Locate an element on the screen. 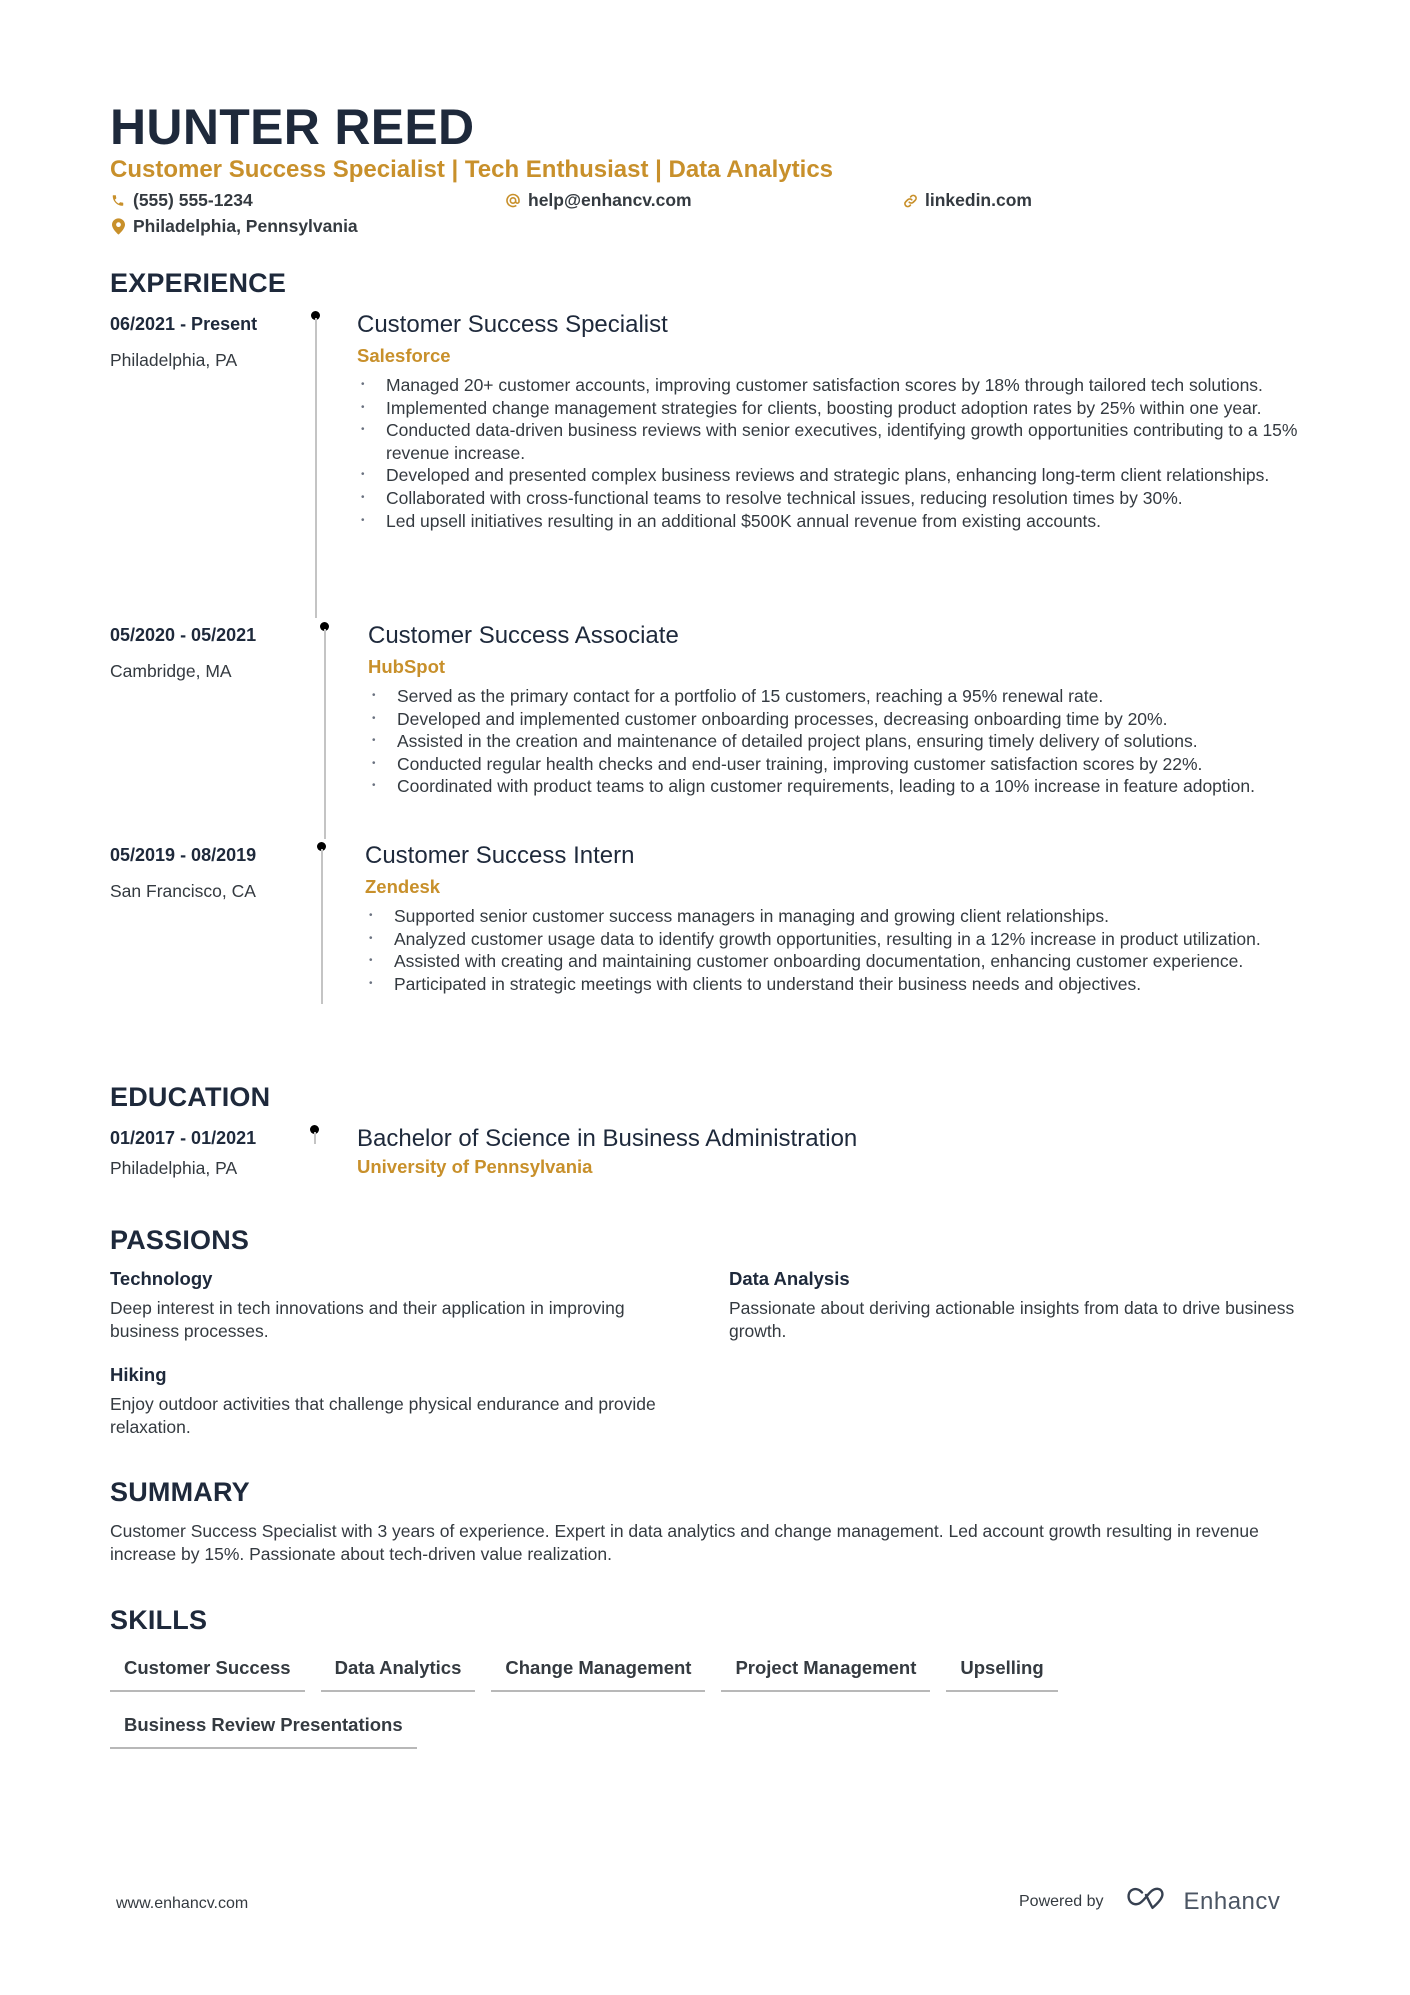 The height and width of the screenshot is (1995, 1410). entry-company: Salesforce is located at coordinates (404, 355).